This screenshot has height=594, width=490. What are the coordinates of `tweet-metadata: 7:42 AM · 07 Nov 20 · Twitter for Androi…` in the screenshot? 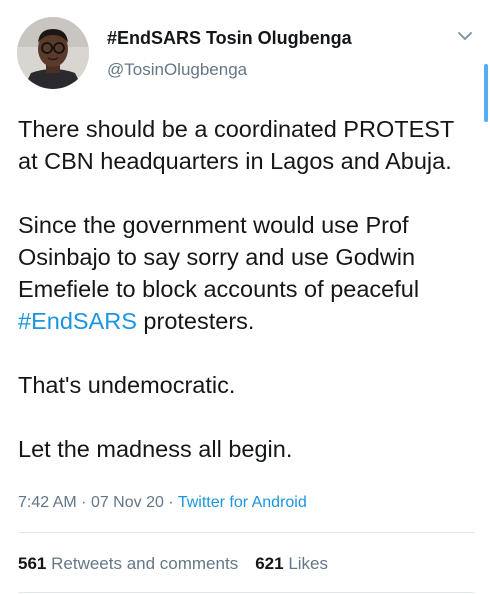 It's located at (162, 503).